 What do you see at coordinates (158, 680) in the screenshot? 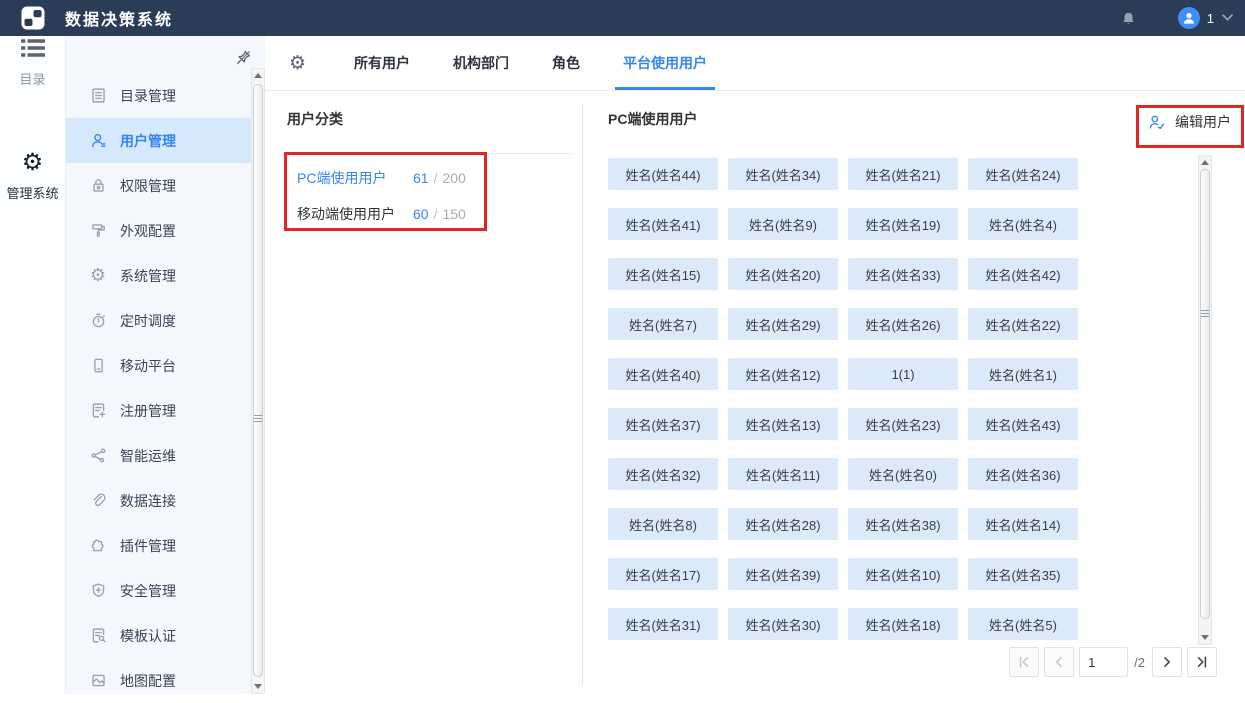
I see `sidebar-item: 地图配置` at bounding box center [158, 680].